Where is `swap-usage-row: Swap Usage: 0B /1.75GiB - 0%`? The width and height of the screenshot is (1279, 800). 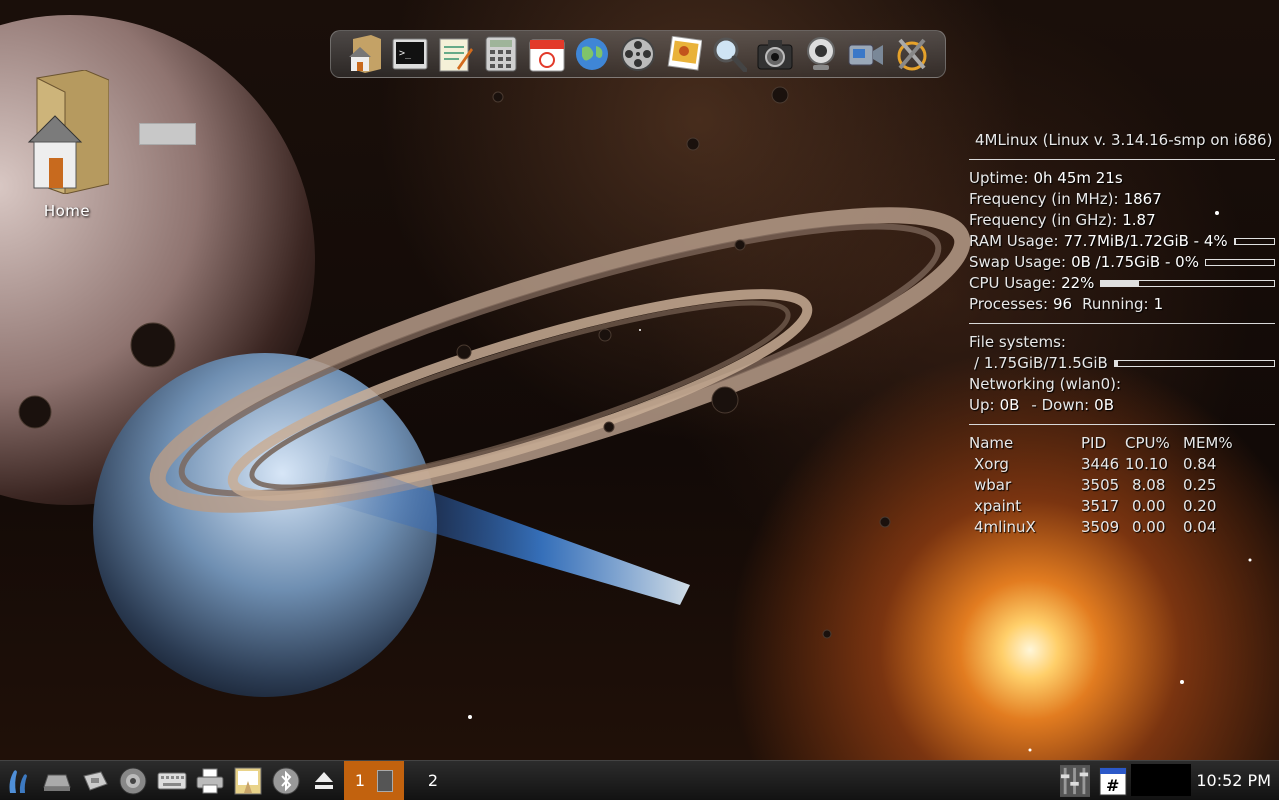 swap-usage-row: Swap Usage: 0B /1.75GiB - 0% is located at coordinates (1122, 262).